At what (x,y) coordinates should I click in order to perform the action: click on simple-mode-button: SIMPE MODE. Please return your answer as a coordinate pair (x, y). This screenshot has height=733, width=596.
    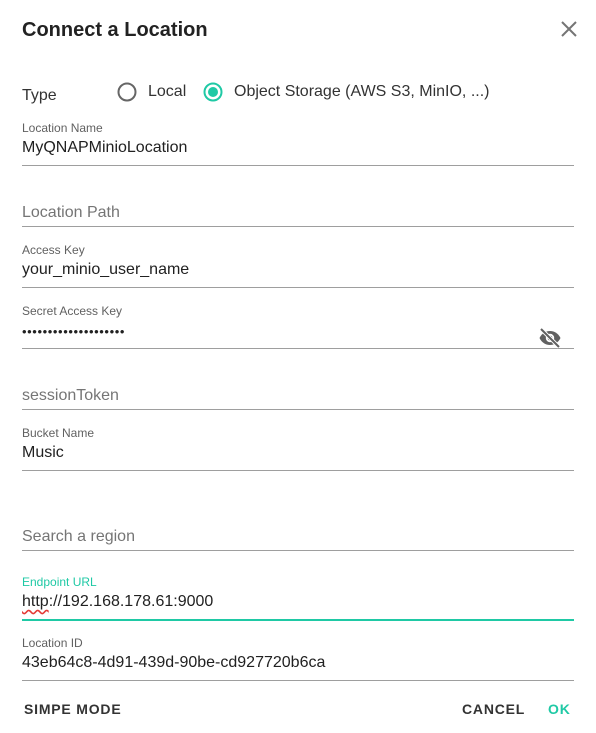
    Looking at the image, I should click on (72, 709).